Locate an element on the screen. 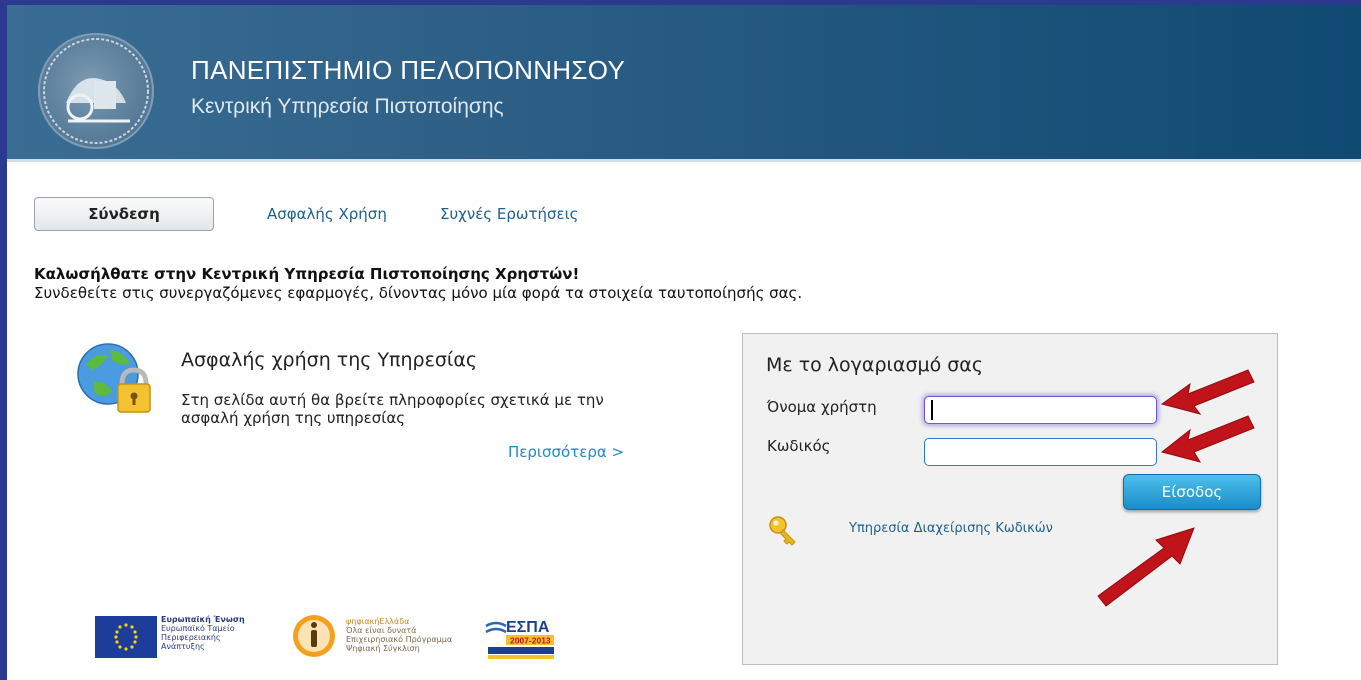  tab-faq: Συχνές Ερωτήσεις is located at coordinates (509, 214).